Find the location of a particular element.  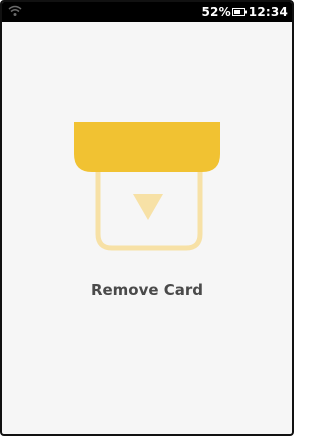

clock-time: 12:34 is located at coordinates (268, 12).